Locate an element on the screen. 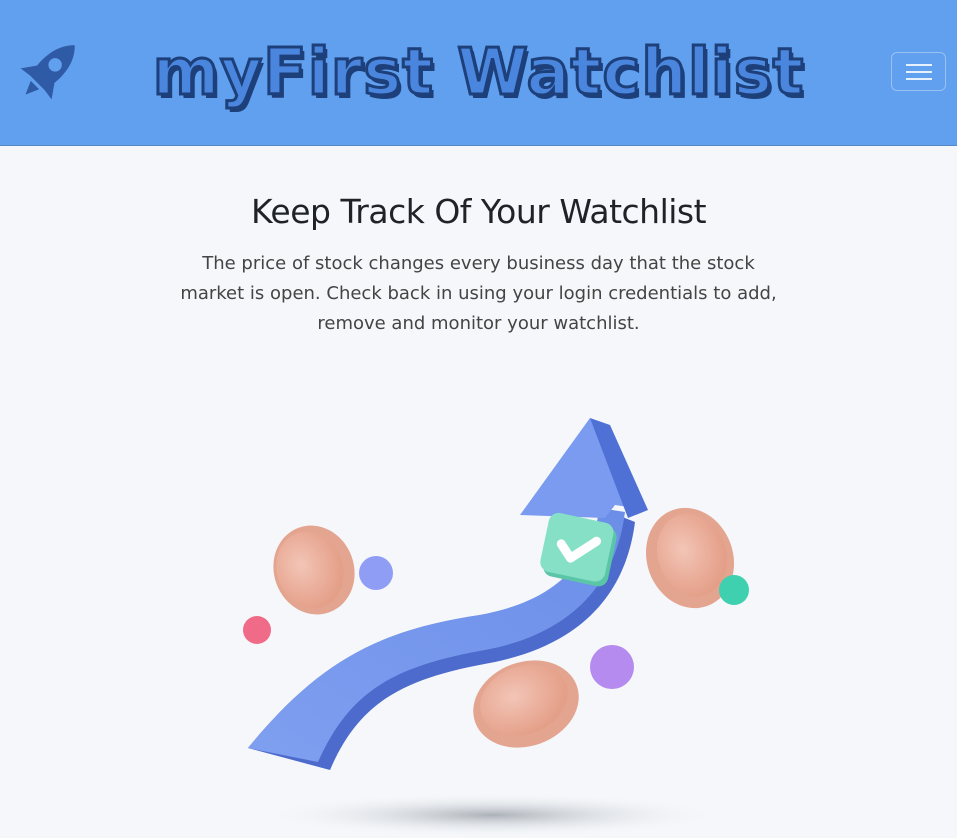 The width and height of the screenshot is (957, 838). page-title: Keep Track Of Your Watchlist is located at coordinates (478, 211).